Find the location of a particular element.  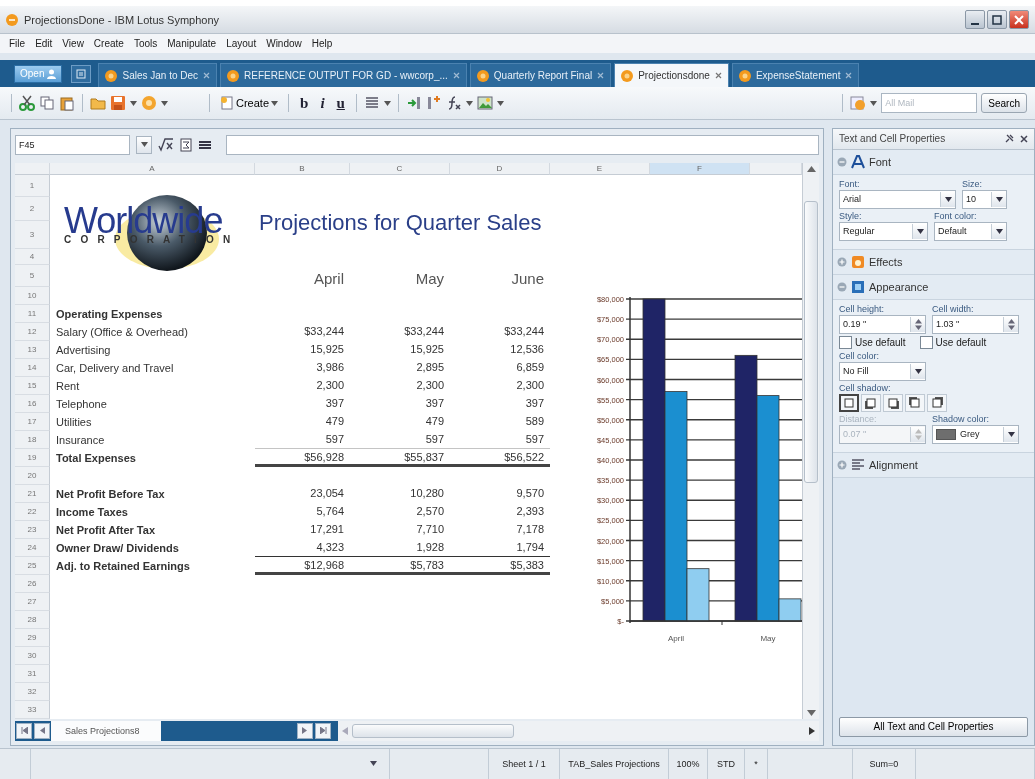

italic-button: i is located at coordinates (322, 103).